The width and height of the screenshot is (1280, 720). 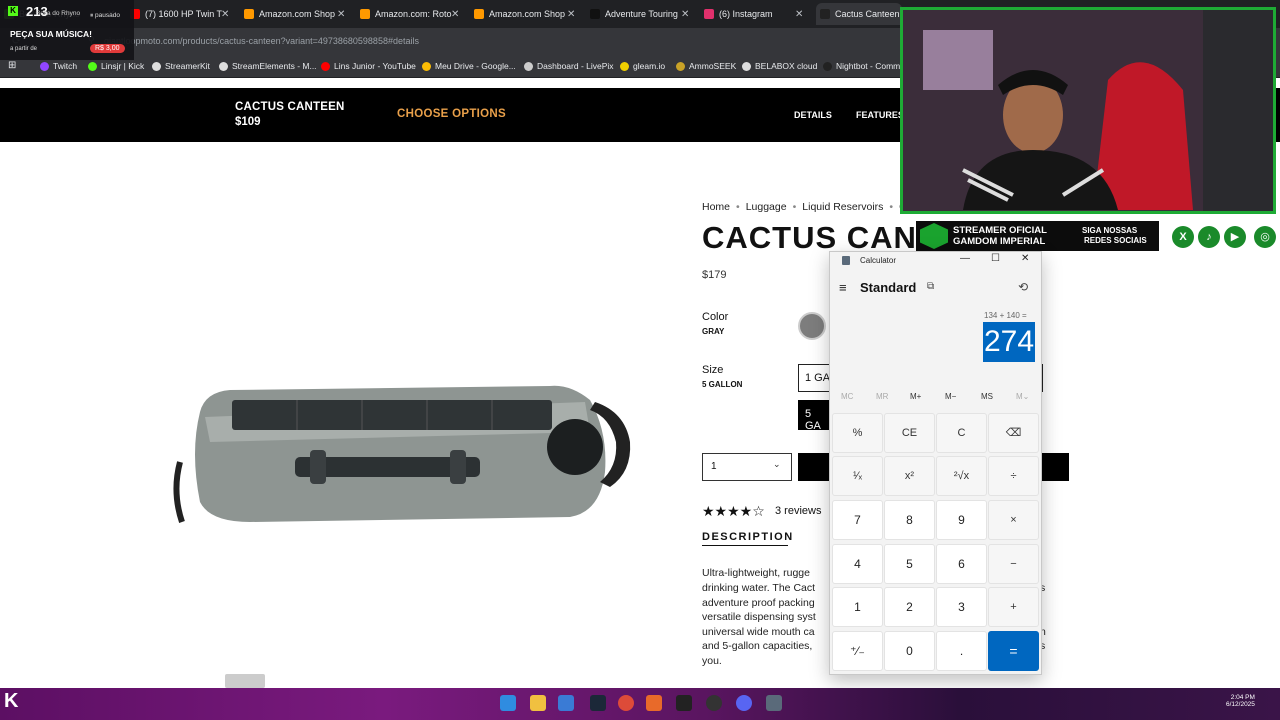 I want to click on memory-button: MC, so click(x=847, y=396).